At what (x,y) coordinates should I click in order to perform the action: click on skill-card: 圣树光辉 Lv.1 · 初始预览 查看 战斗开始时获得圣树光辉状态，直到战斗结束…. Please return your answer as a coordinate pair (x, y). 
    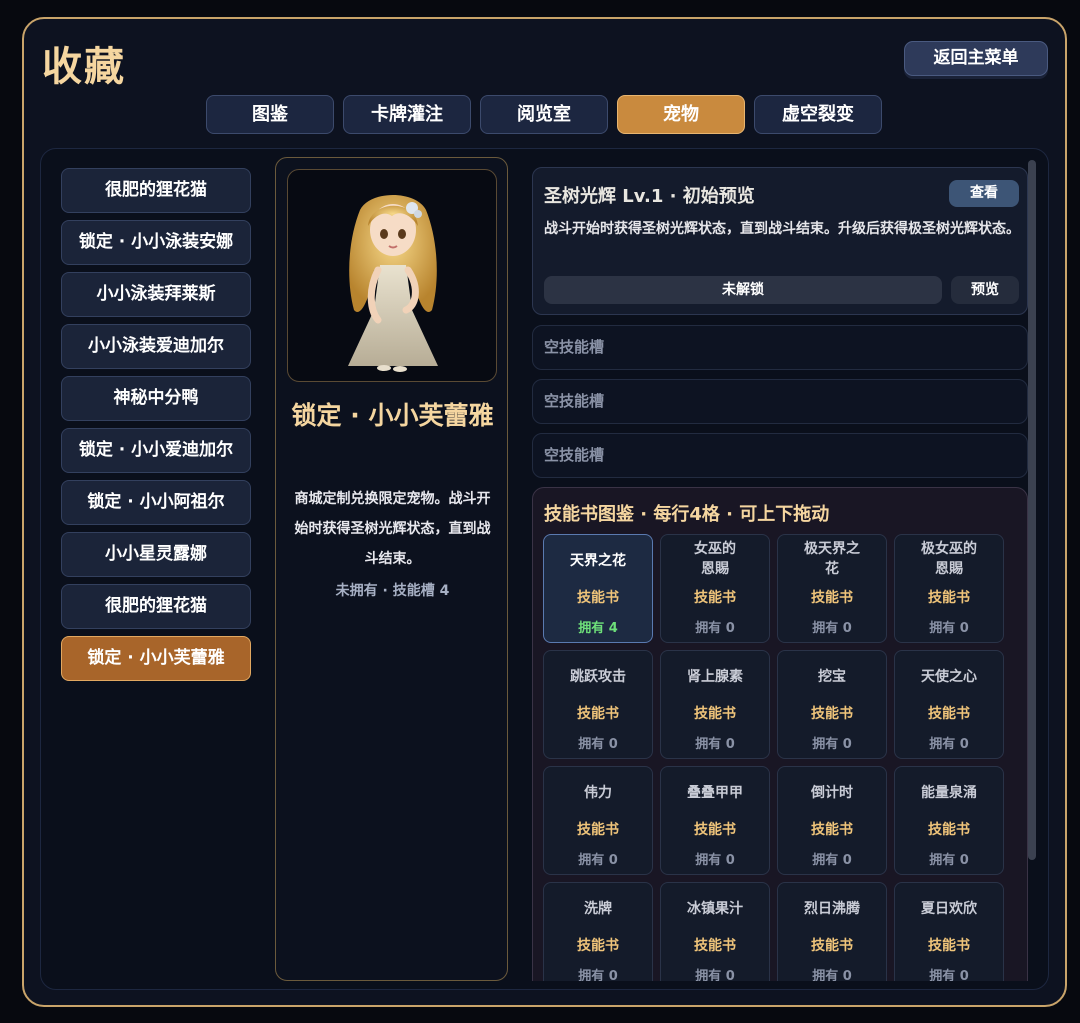
    Looking at the image, I should click on (780, 241).